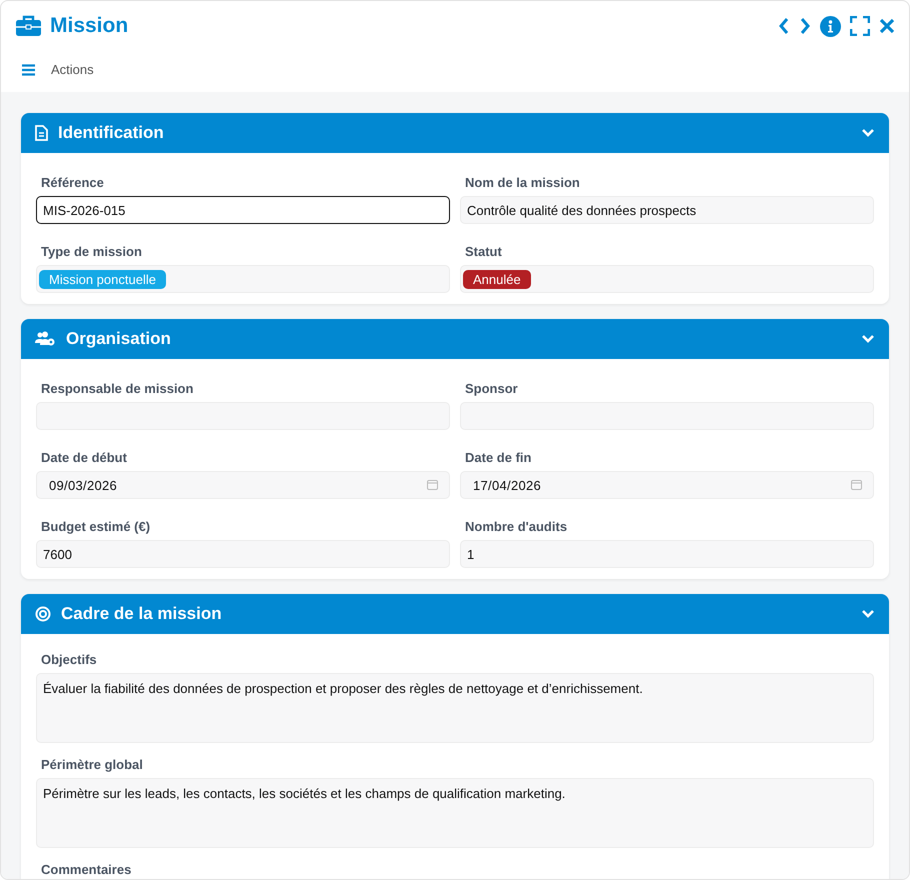 The width and height of the screenshot is (910, 880). I want to click on field-label: Objectifs, so click(69, 659).